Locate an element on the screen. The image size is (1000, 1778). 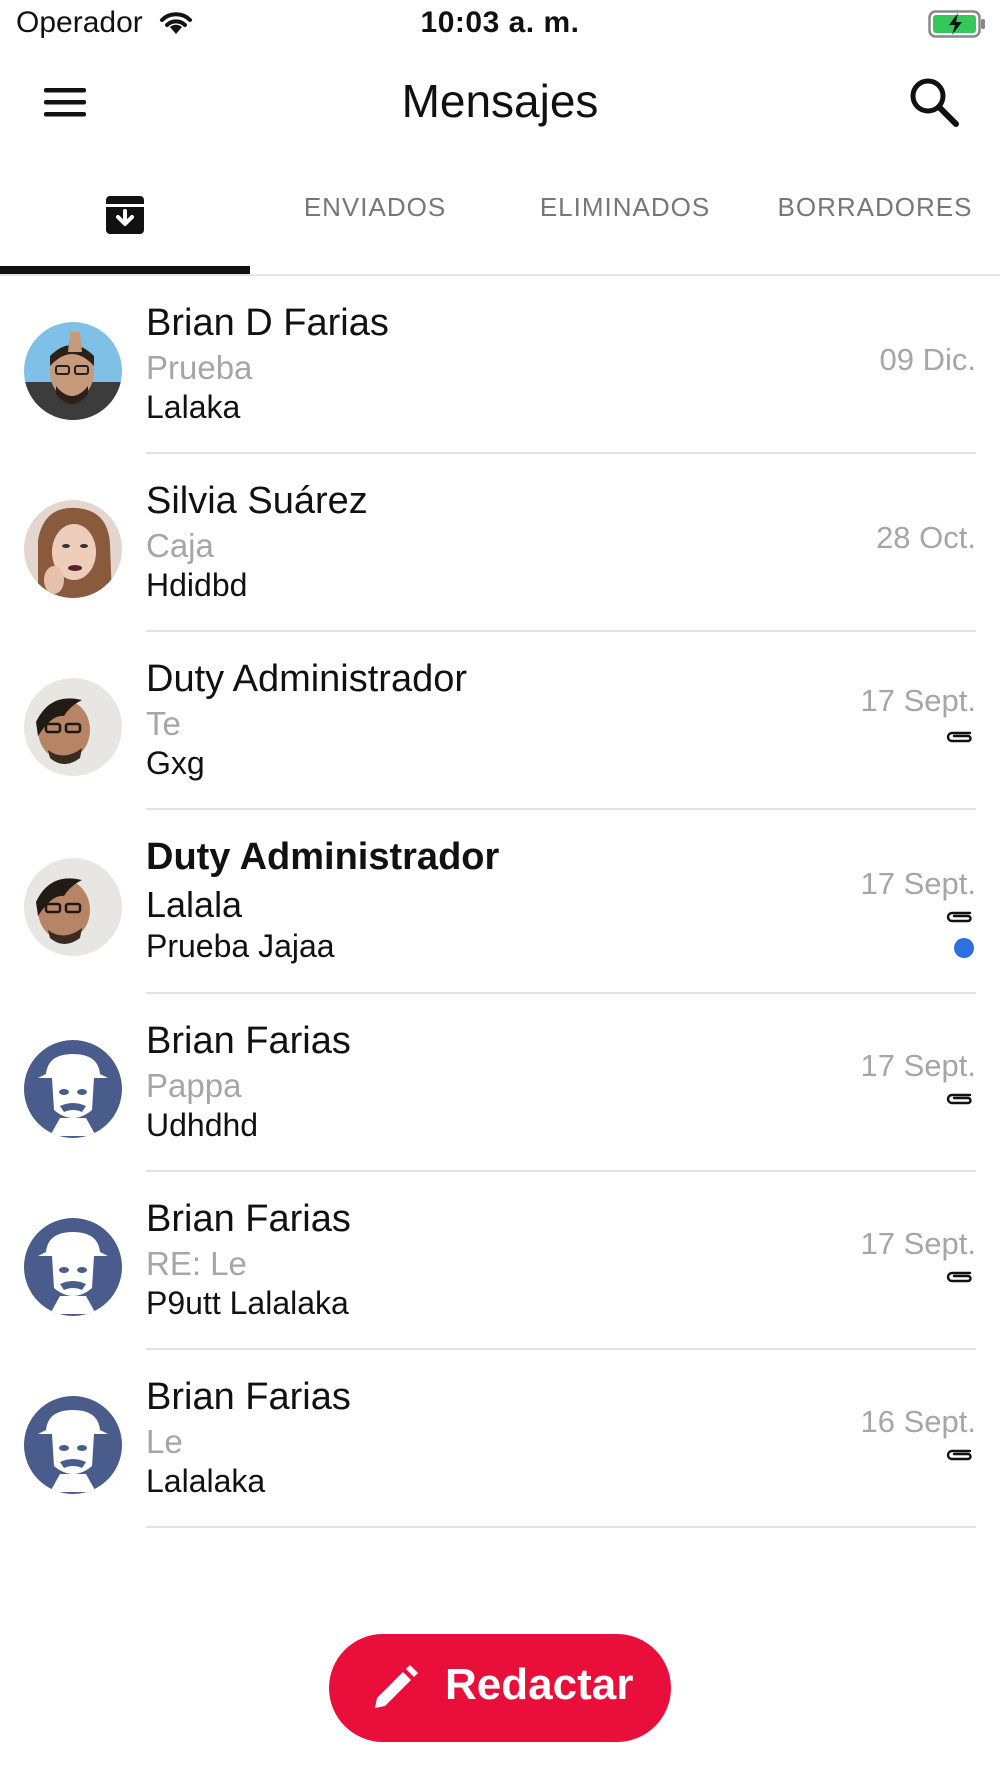
message-row: Brian Farias Le Lalalaka 16 Sept. is located at coordinates (500, 1439).